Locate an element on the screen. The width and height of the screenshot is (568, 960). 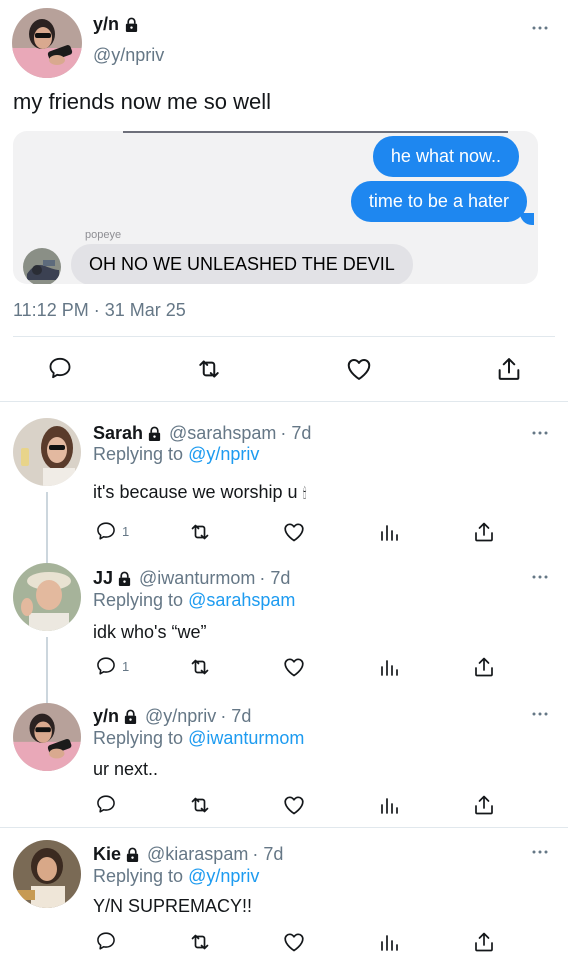
reply-header: JJ @iwanturmom · 7d is located at coordinates (191, 578).